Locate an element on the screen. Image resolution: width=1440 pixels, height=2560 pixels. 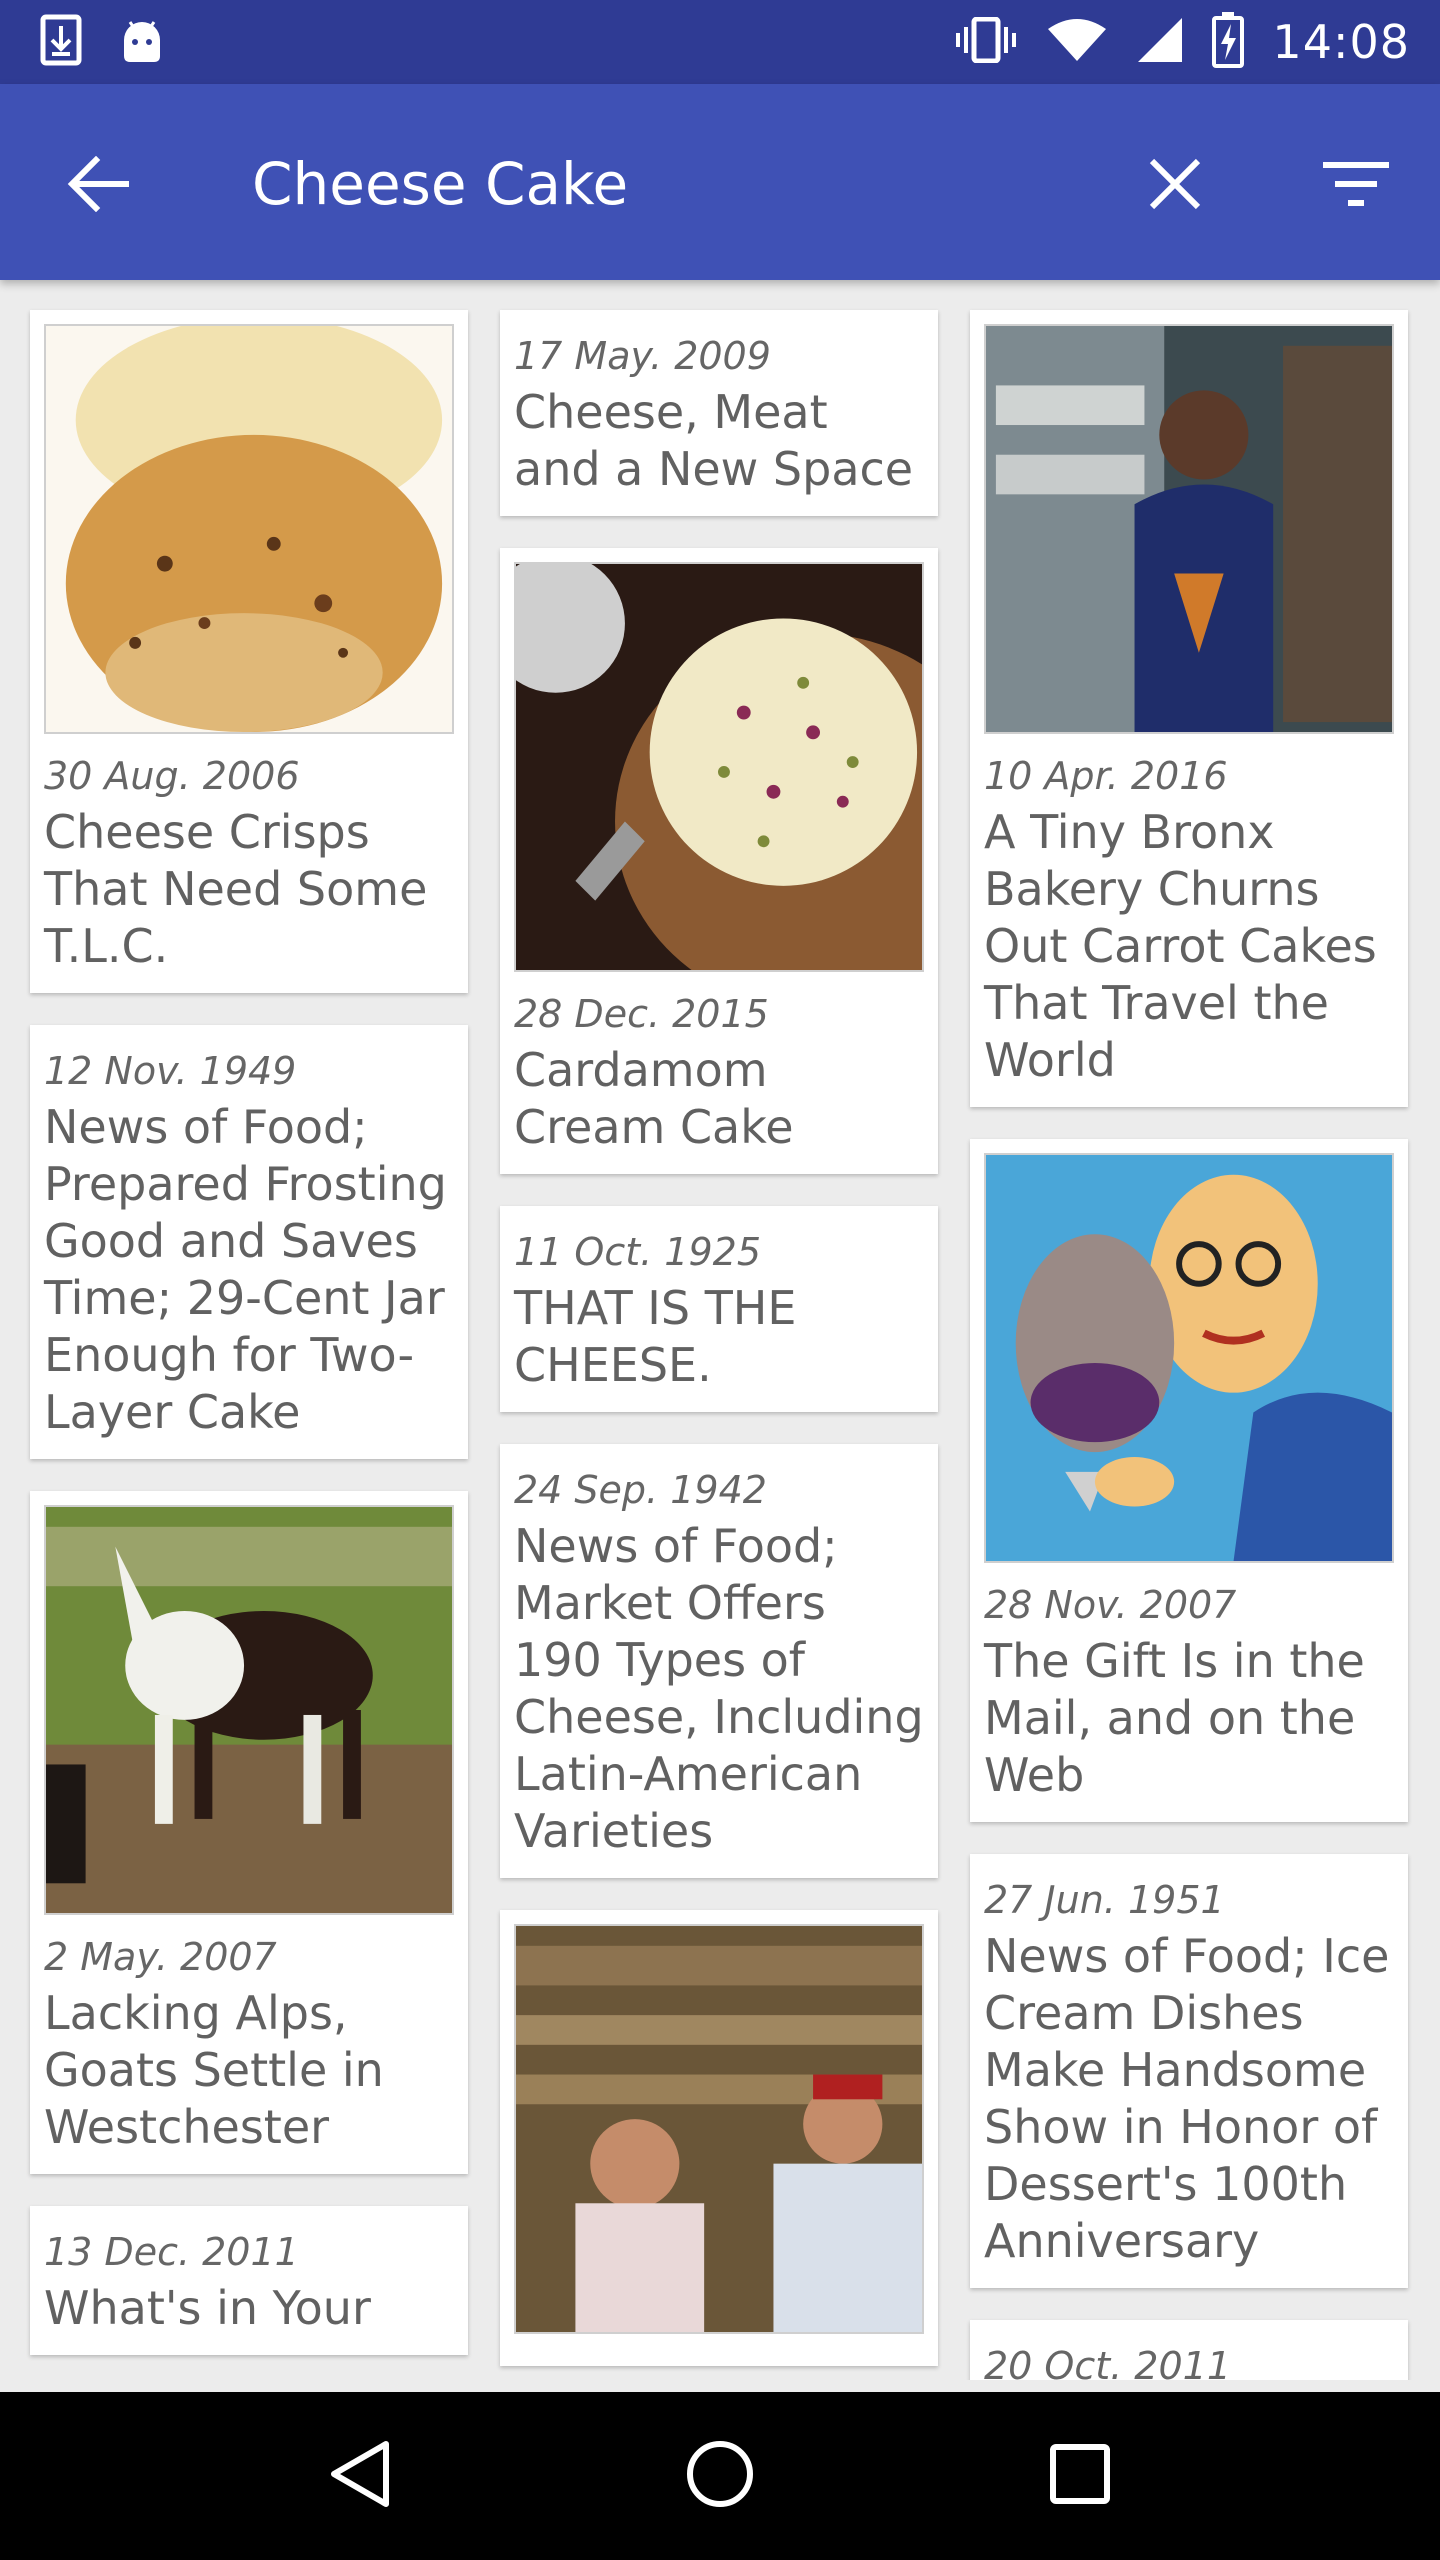
close-icon is located at coordinates (1175, 186).